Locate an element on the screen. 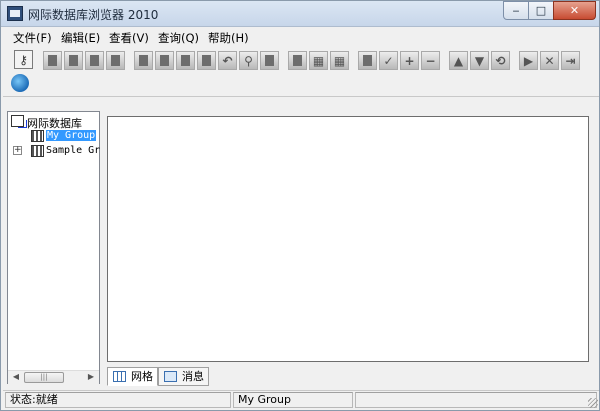 The image size is (600, 411). maximize-button: □ is located at coordinates (541, 10).